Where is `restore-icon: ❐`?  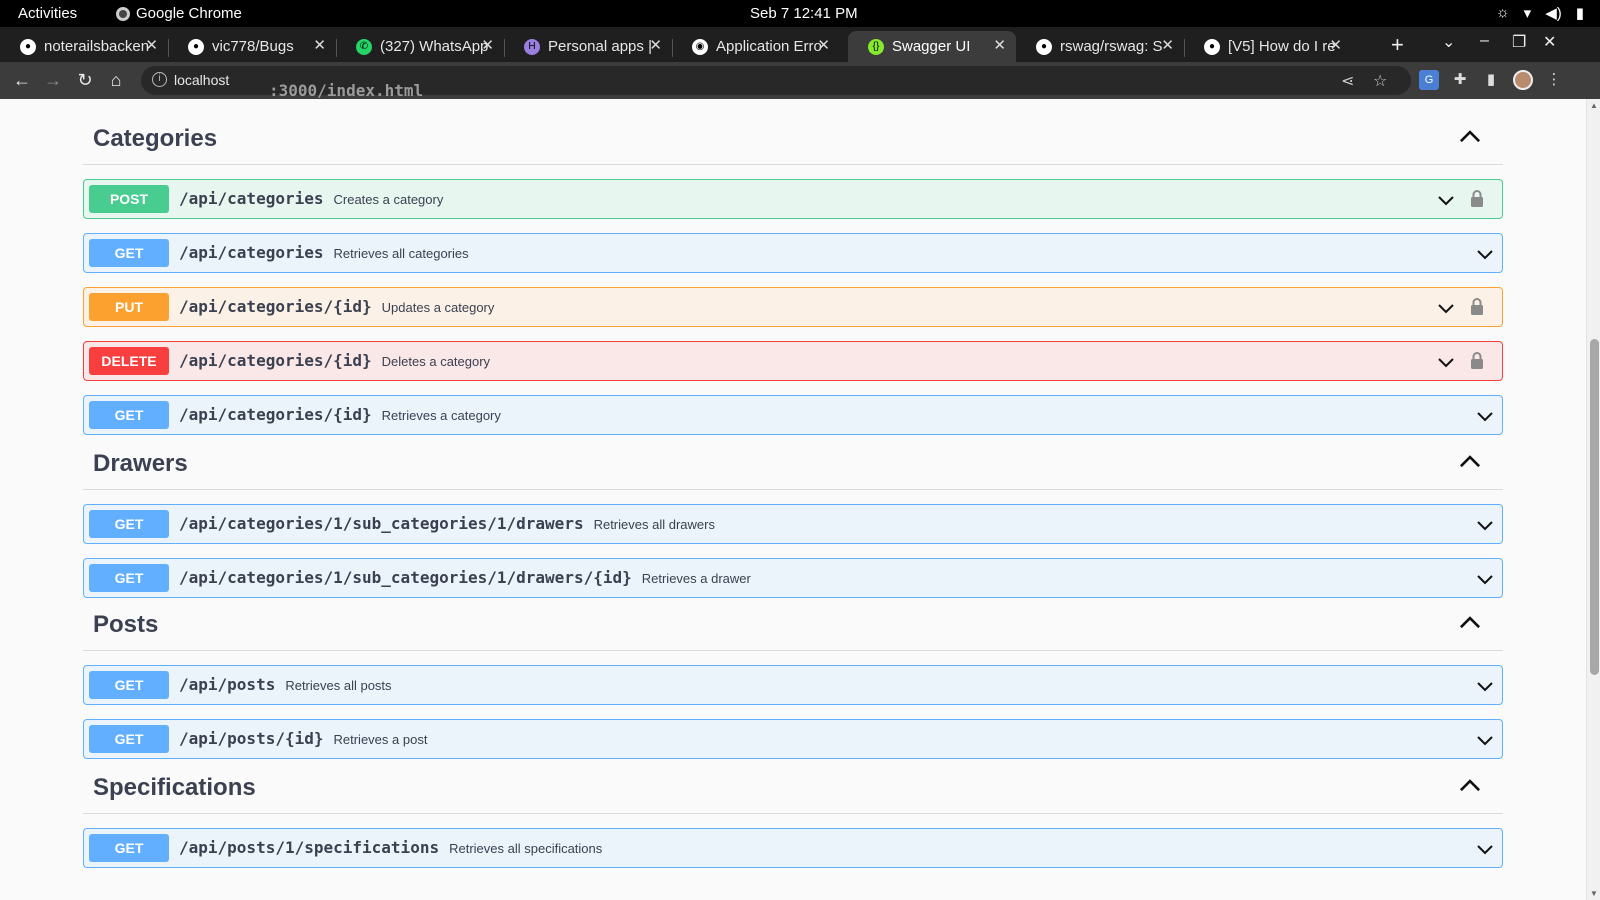 restore-icon: ❐ is located at coordinates (1519, 42).